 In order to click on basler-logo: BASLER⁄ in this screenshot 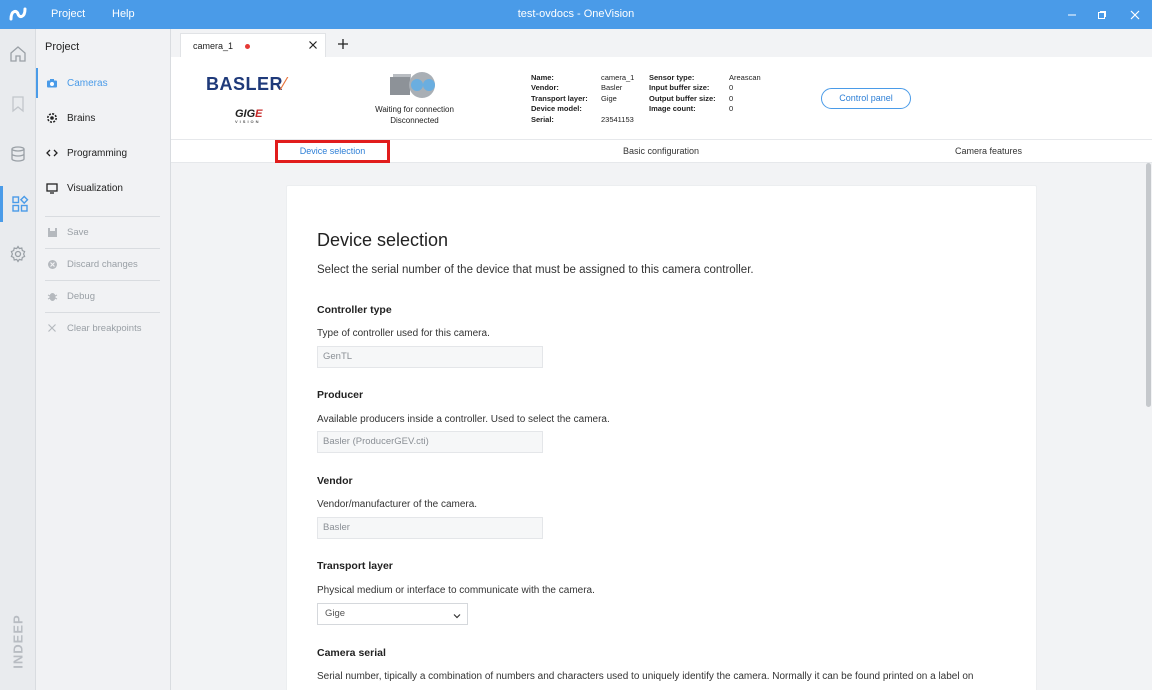, I will do `click(246, 84)`.